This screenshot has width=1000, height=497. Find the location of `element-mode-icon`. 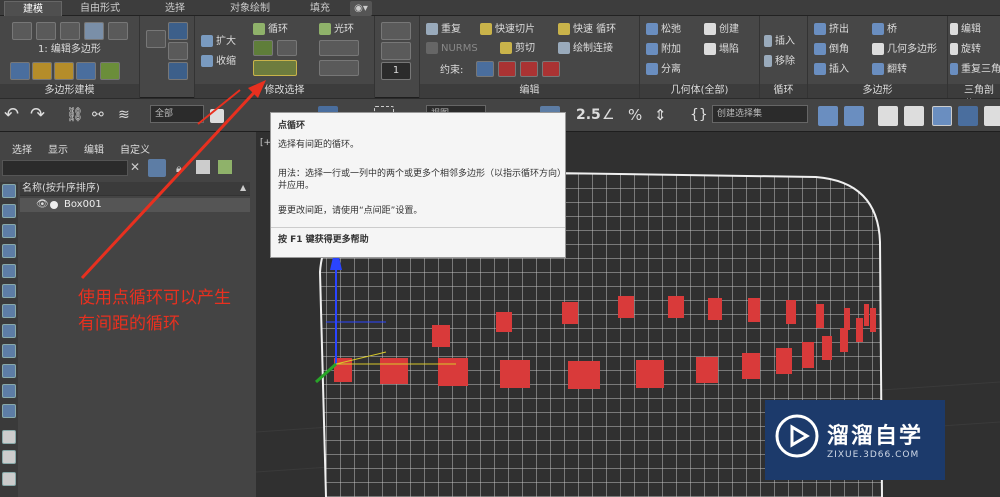

element-mode-icon is located at coordinates (118, 31).